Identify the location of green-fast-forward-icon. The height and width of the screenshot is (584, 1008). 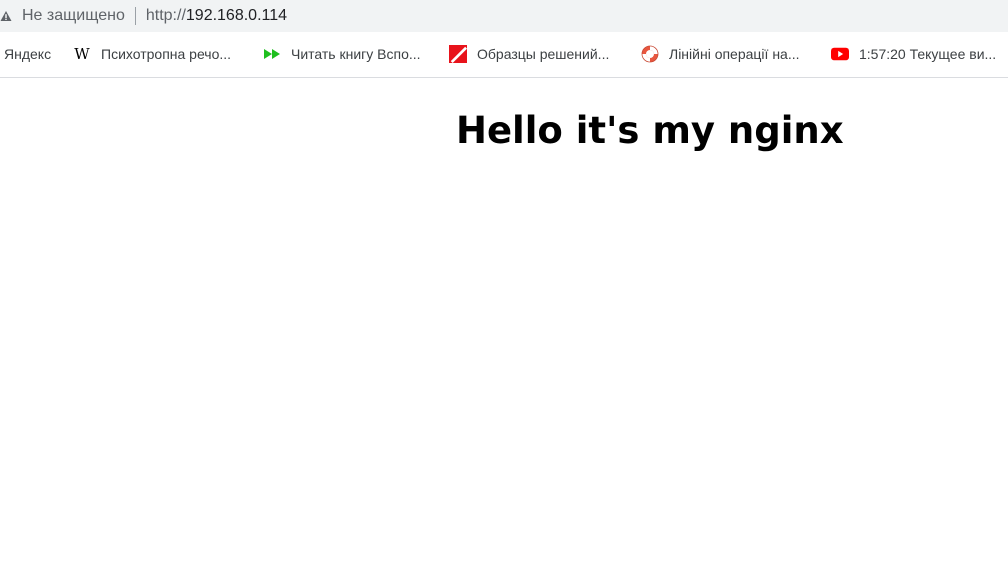
(272, 54).